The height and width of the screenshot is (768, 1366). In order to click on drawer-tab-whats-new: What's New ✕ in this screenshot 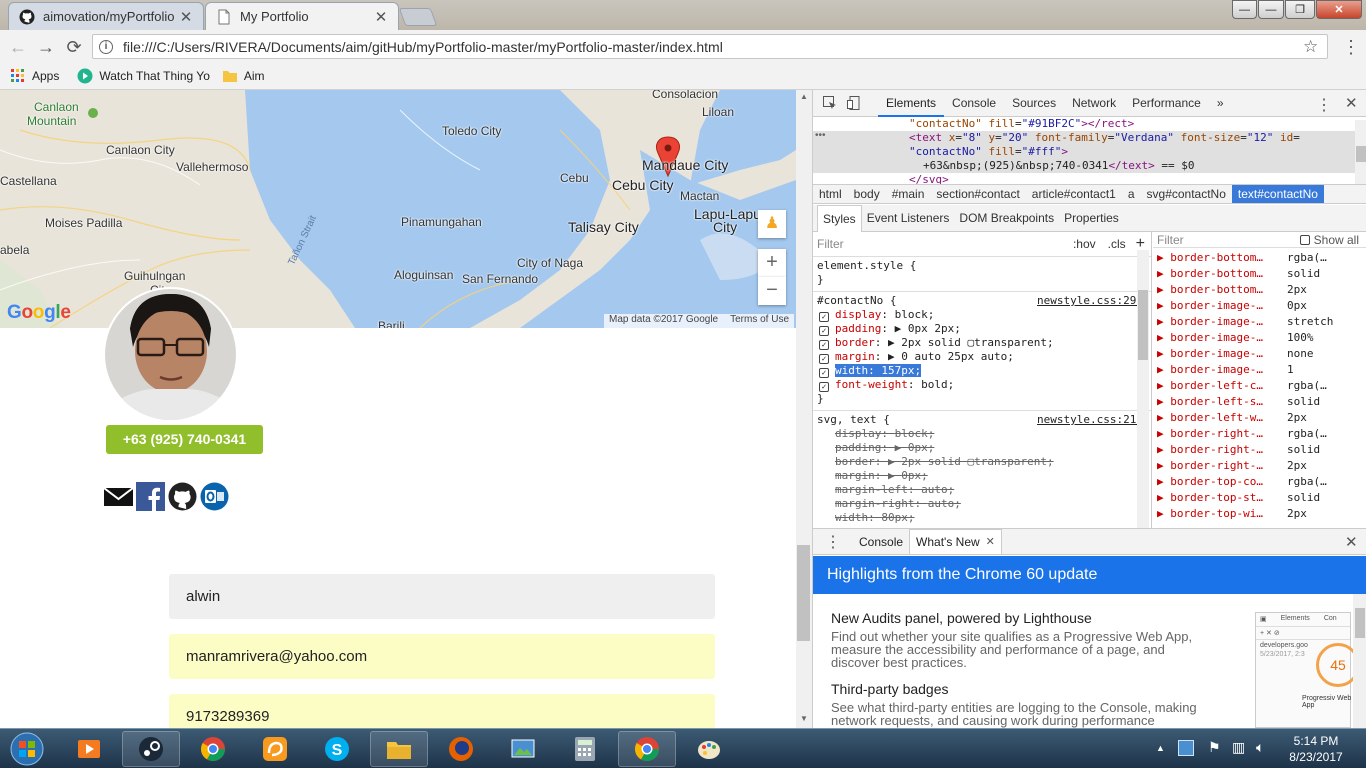, I will do `click(955, 541)`.